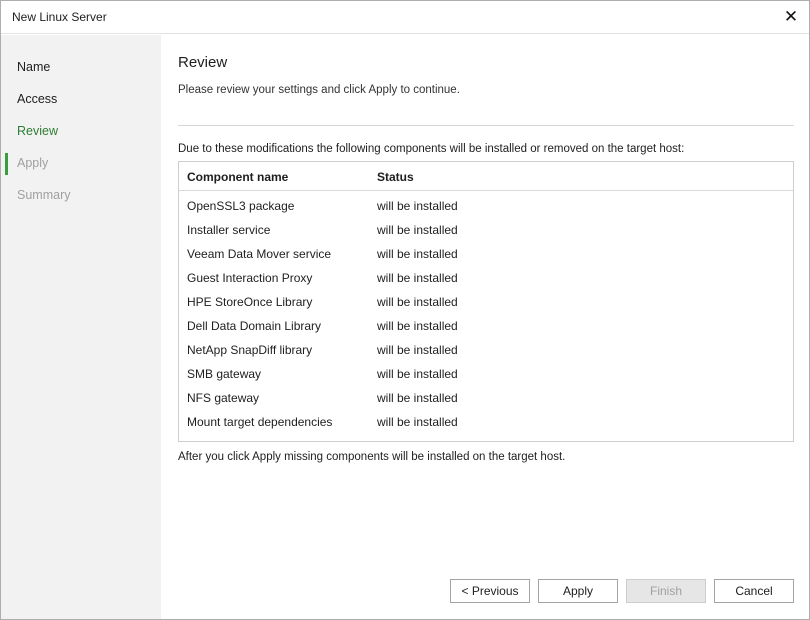  What do you see at coordinates (241, 206) in the screenshot?
I see `component-name-cell: OpenSSL3 package` at bounding box center [241, 206].